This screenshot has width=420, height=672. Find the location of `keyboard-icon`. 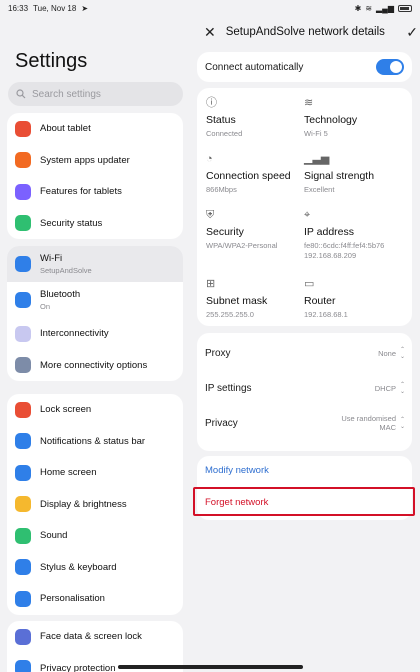

keyboard-icon is located at coordinates (23, 567).